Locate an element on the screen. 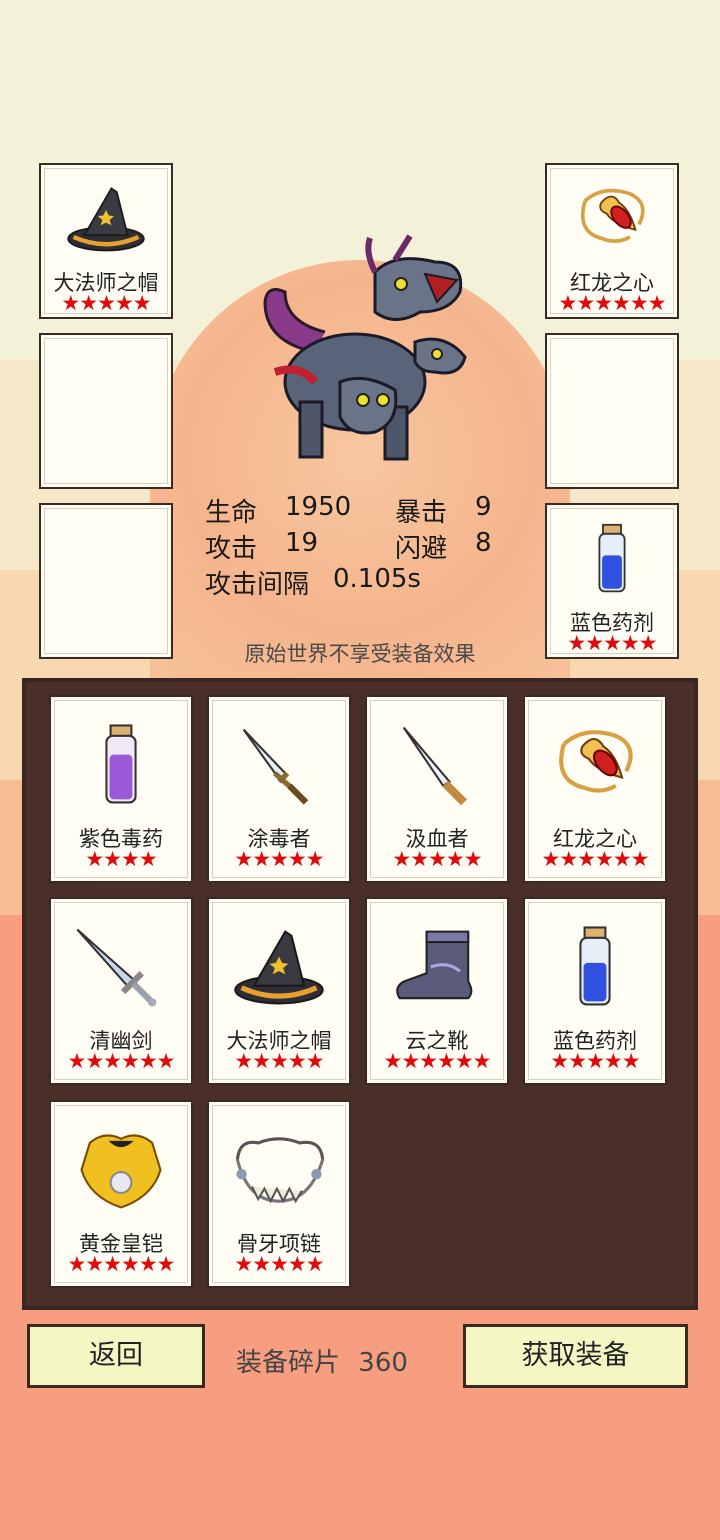 Image resolution: width=720 pixels, height=1540 pixels. inventory-item: 红龙之心 ★★★★★★ is located at coordinates (595, 789).